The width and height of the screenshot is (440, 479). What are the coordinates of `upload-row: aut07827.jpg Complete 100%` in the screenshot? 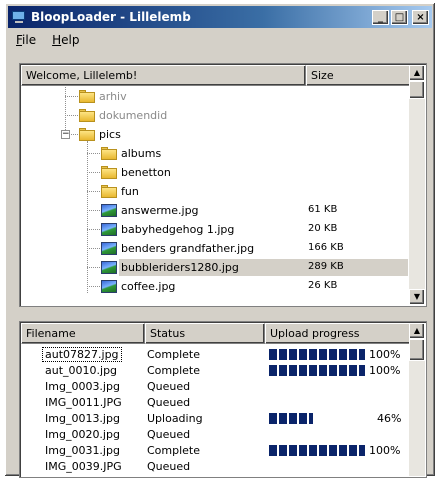 It's located at (214, 354).